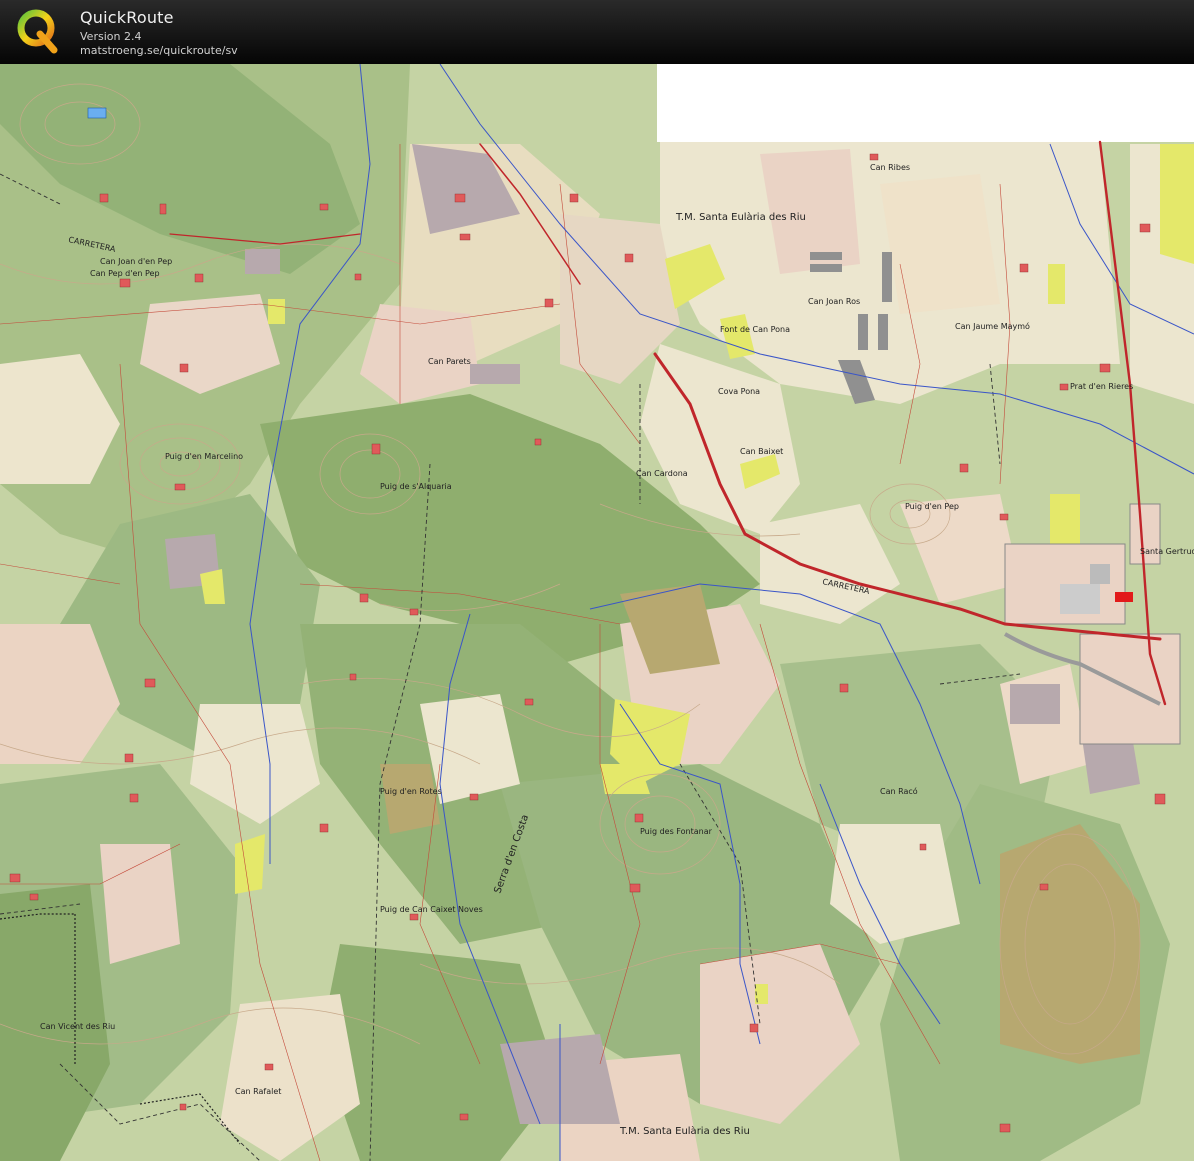 The height and width of the screenshot is (1161, 1194). Describe the element at coordinates (755, 329) in the screenshot. I see `label-font-can-pona: Font de Can Pona` at that location.